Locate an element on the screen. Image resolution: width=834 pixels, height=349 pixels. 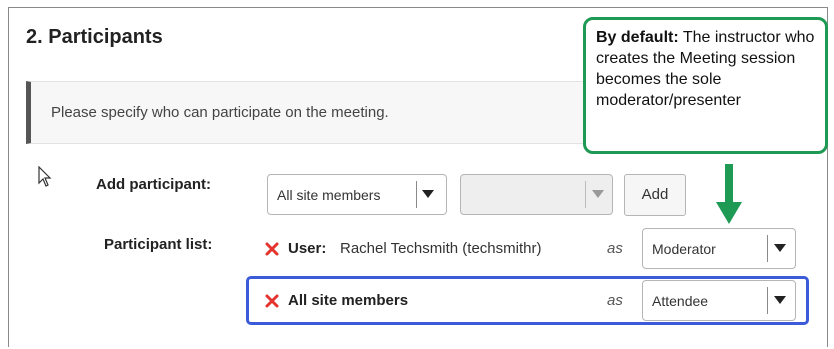
mouse-cursor-icon is located at coordinates (45, 176).